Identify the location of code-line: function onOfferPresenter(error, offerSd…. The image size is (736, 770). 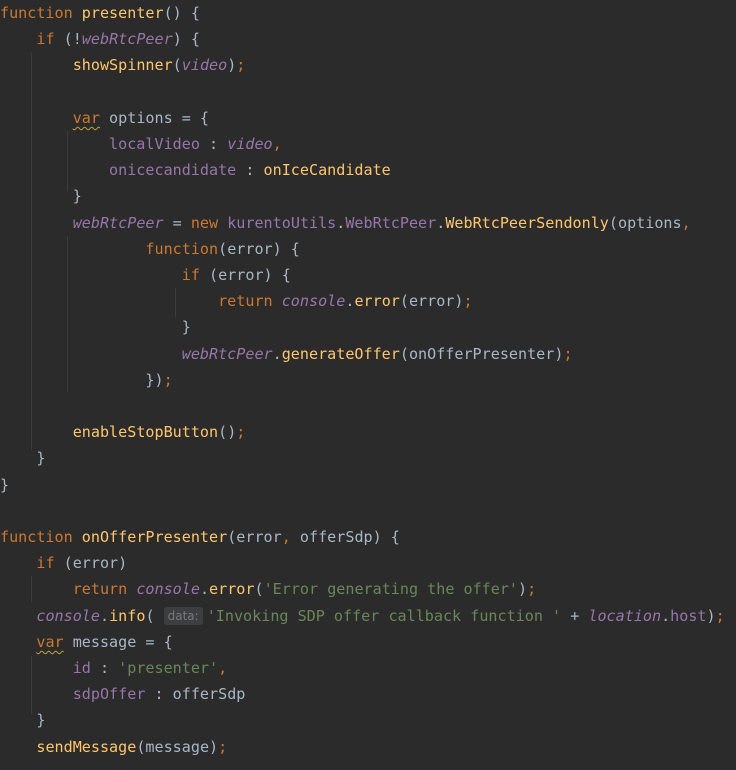
(200, 537).